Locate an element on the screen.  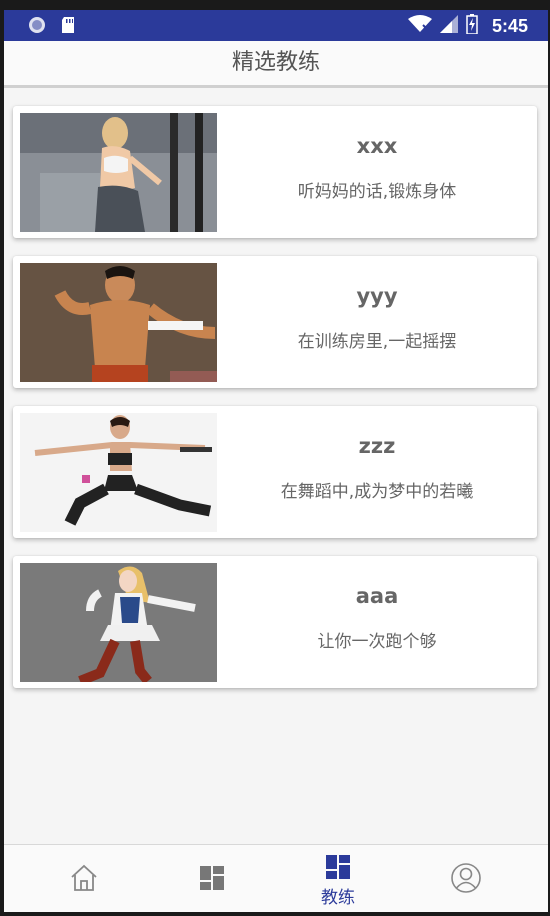
user-icon is located at coordinates (466, 880).